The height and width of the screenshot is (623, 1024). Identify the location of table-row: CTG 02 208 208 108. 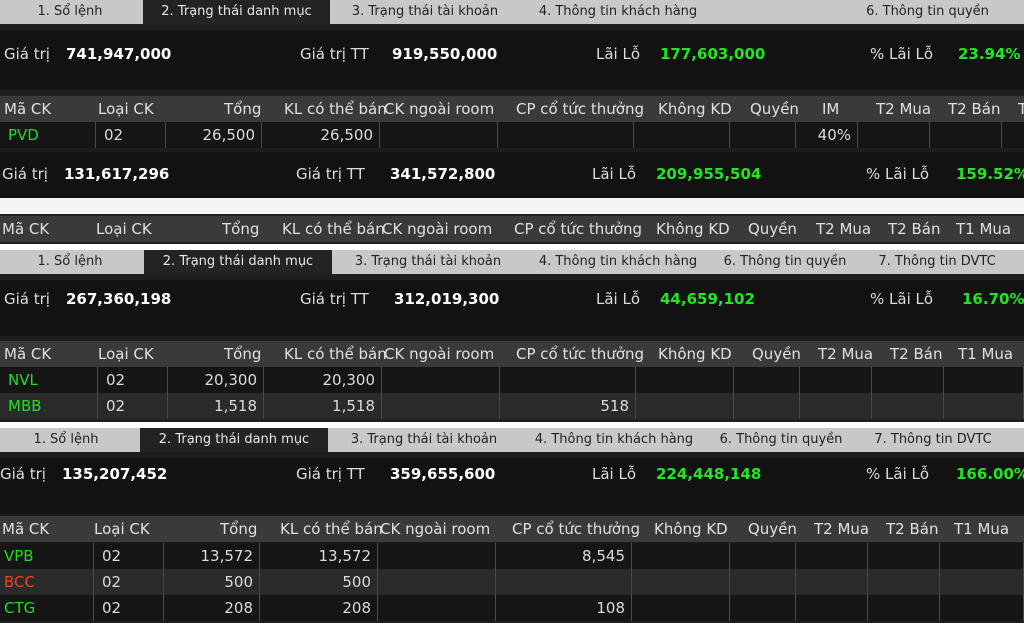
(512, 608).